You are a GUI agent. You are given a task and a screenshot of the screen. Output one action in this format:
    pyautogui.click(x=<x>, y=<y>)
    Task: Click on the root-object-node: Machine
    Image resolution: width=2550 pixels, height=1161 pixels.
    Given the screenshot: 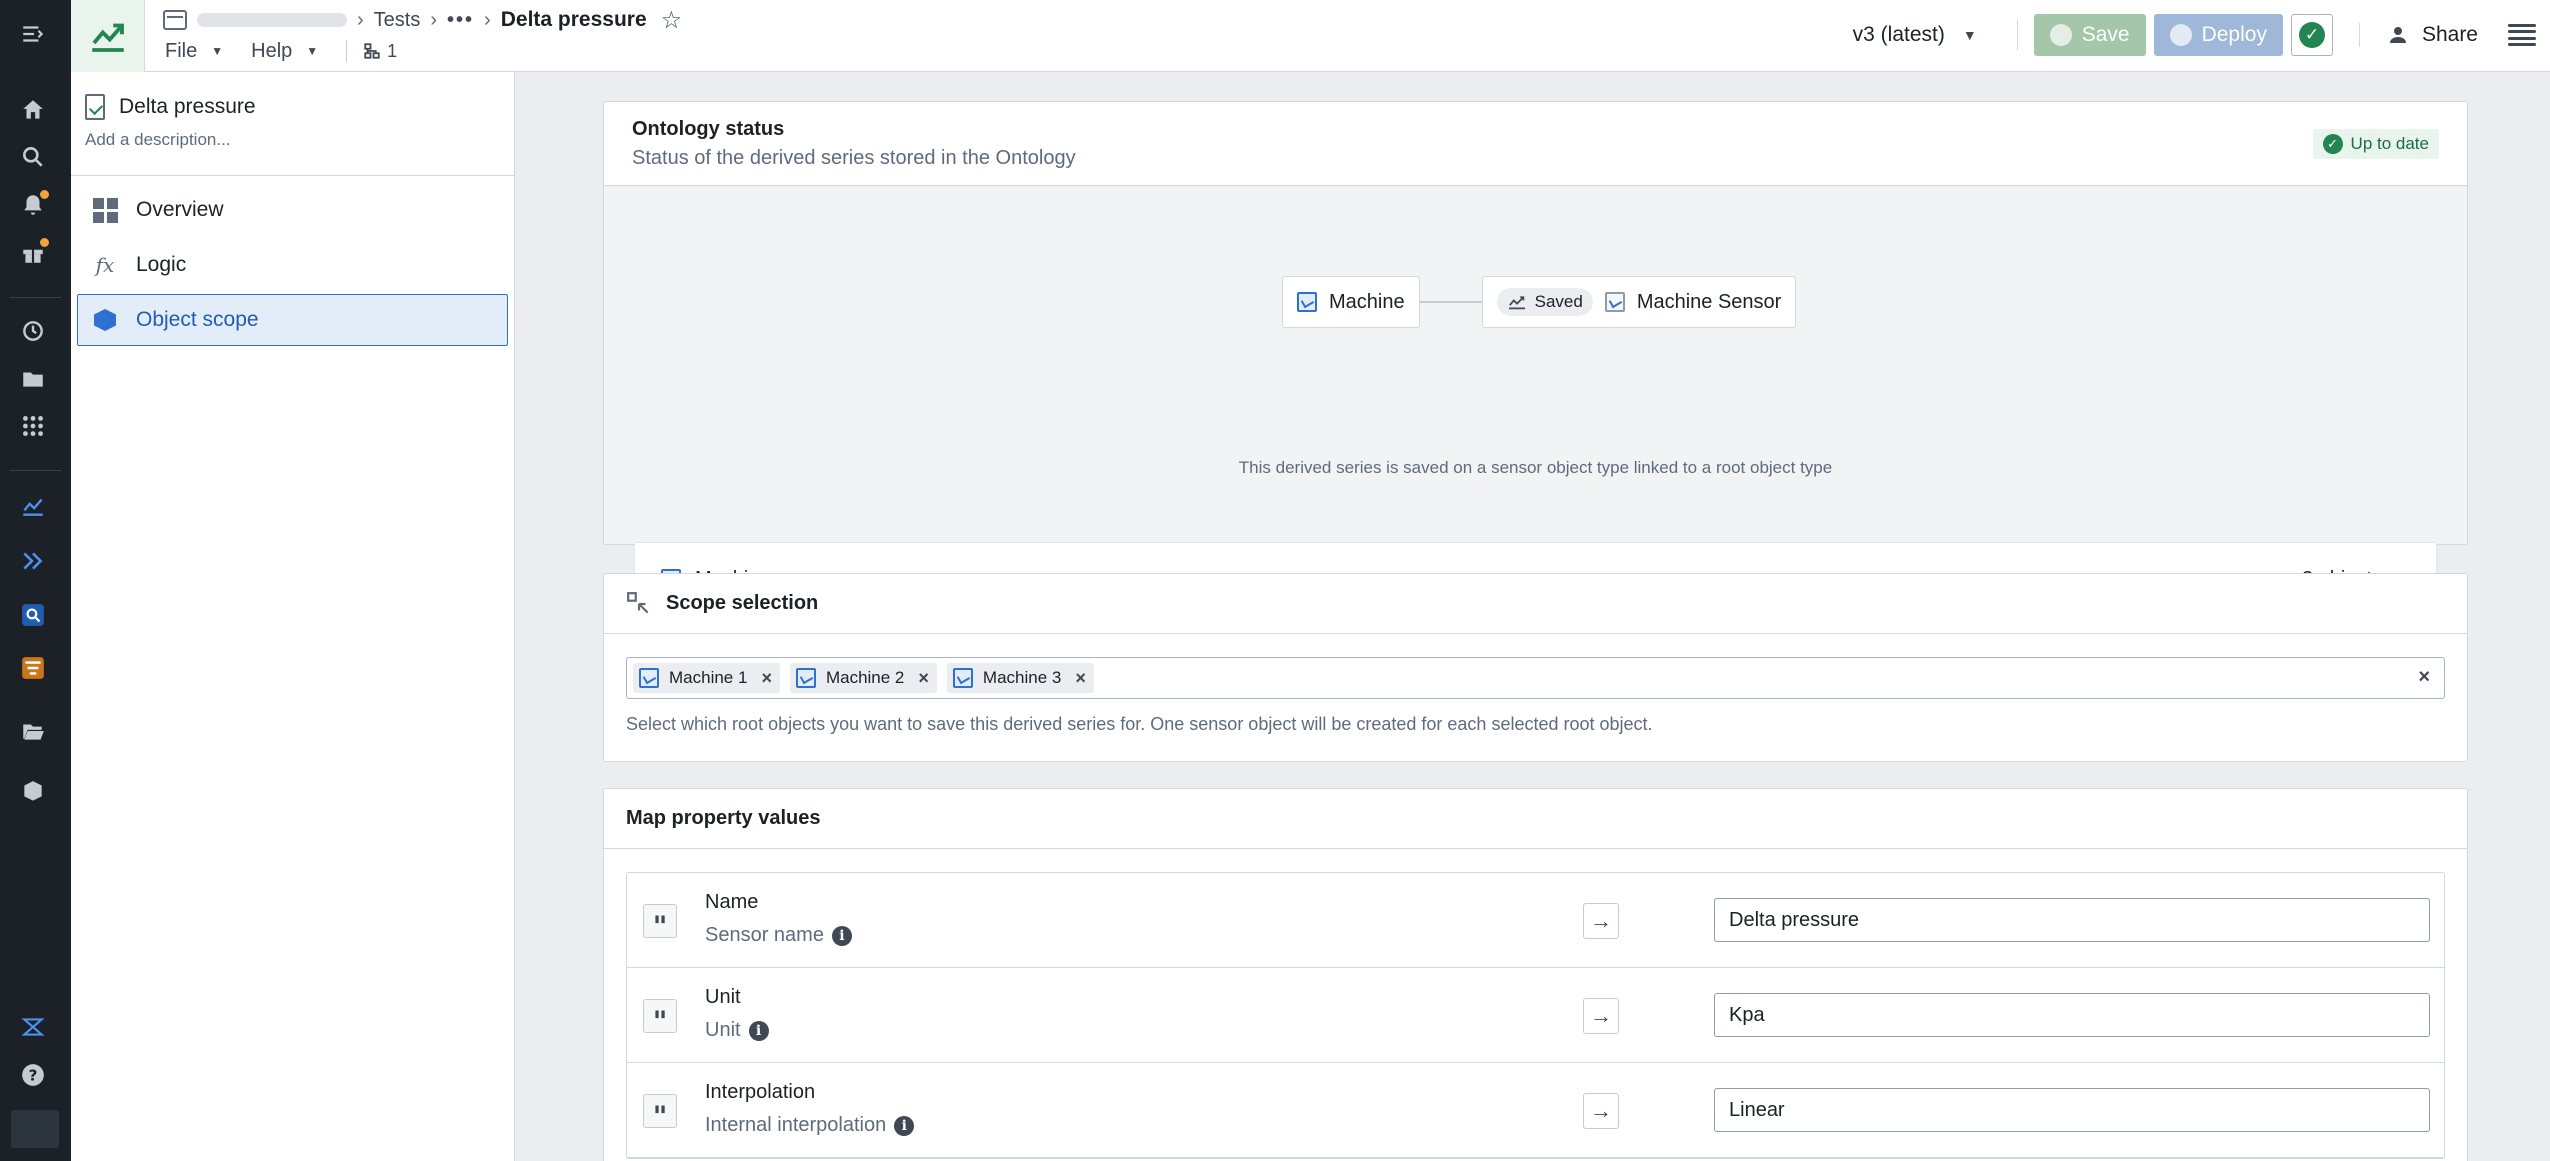 What is the action you would take?
    pyautogui.click(x=1351, y=302)
    